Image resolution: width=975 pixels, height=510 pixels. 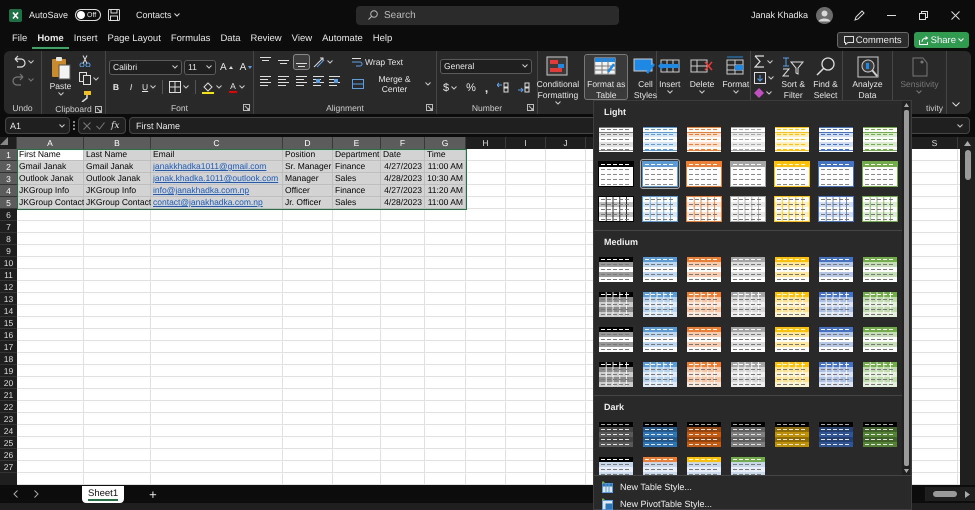 What do you see at coordinates (149, 87) in the screenshot?
I see `underline-button: U` at bounding box center [149, 87].